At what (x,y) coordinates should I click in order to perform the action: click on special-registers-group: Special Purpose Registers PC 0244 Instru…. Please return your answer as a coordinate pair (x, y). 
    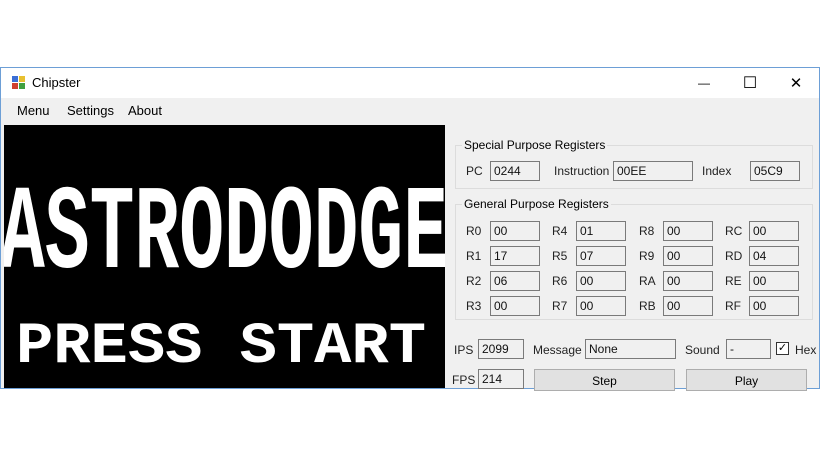
    Looking at the image, I should click on (634, 163).